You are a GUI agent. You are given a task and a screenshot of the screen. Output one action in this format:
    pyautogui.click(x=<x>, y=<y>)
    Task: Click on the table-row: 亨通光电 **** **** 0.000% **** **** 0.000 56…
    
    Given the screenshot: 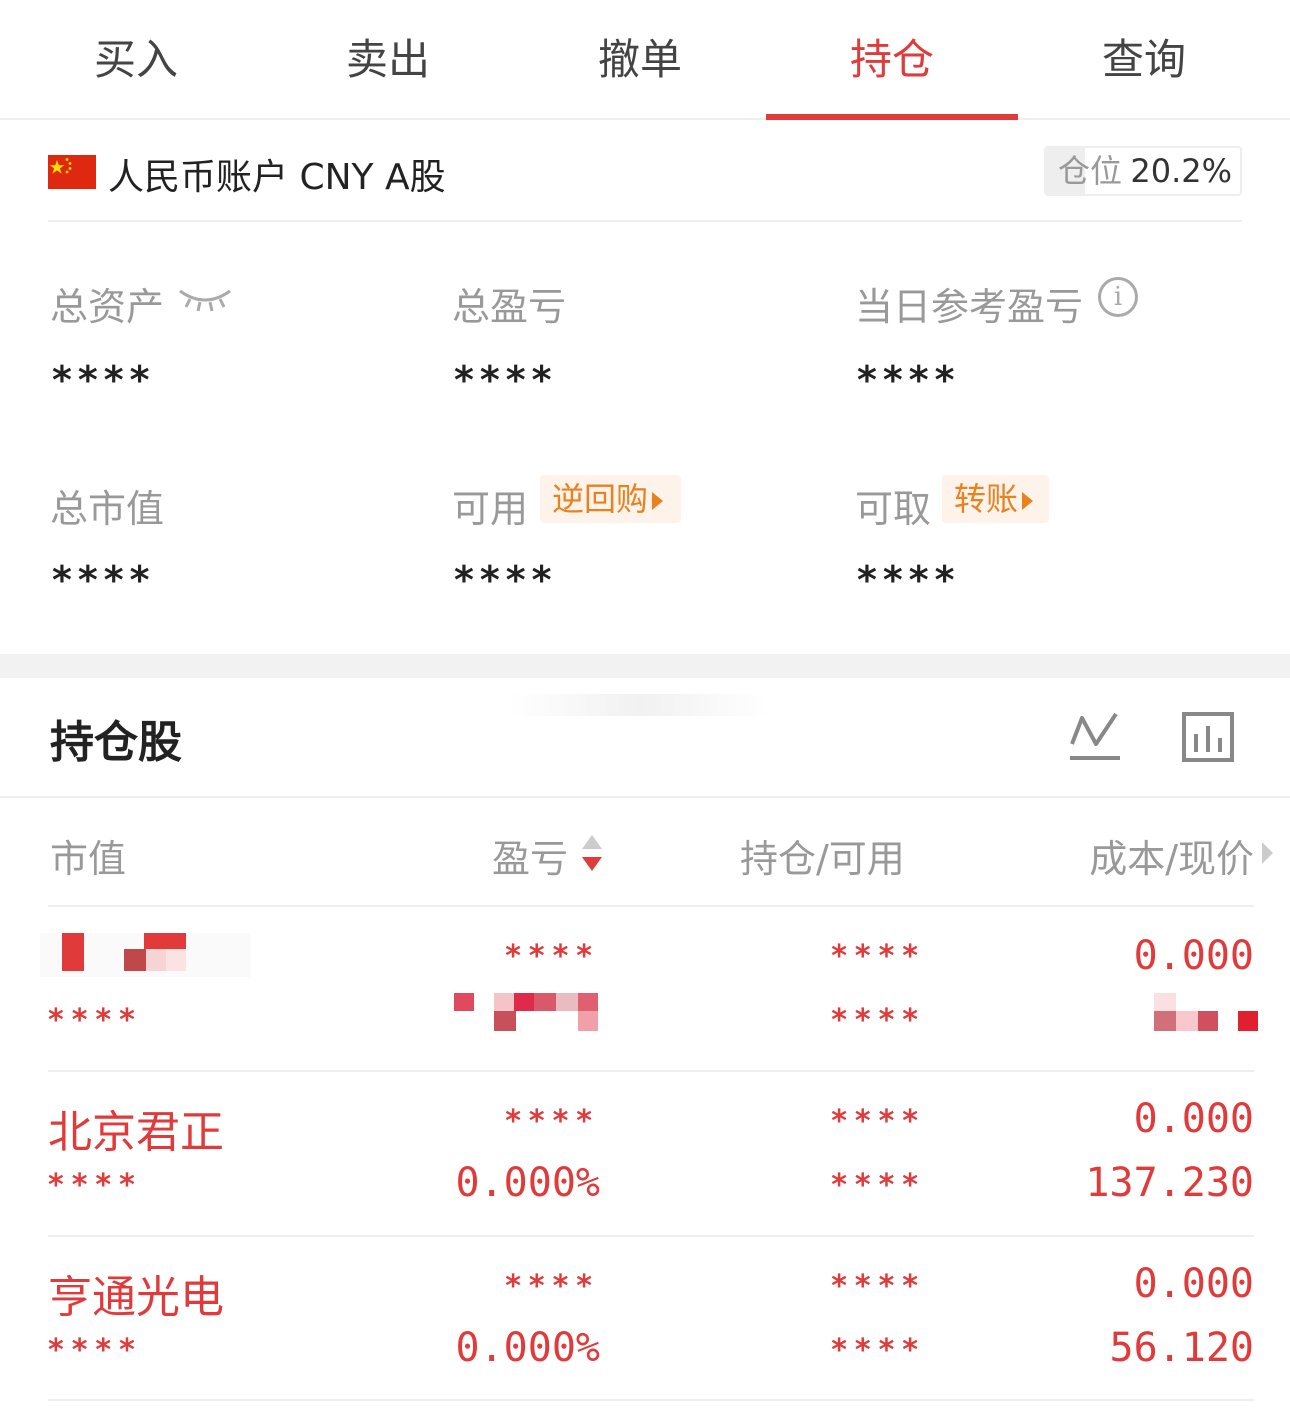 What is the action you would take?
    pyautogui.click(x=651, y=1318)
    